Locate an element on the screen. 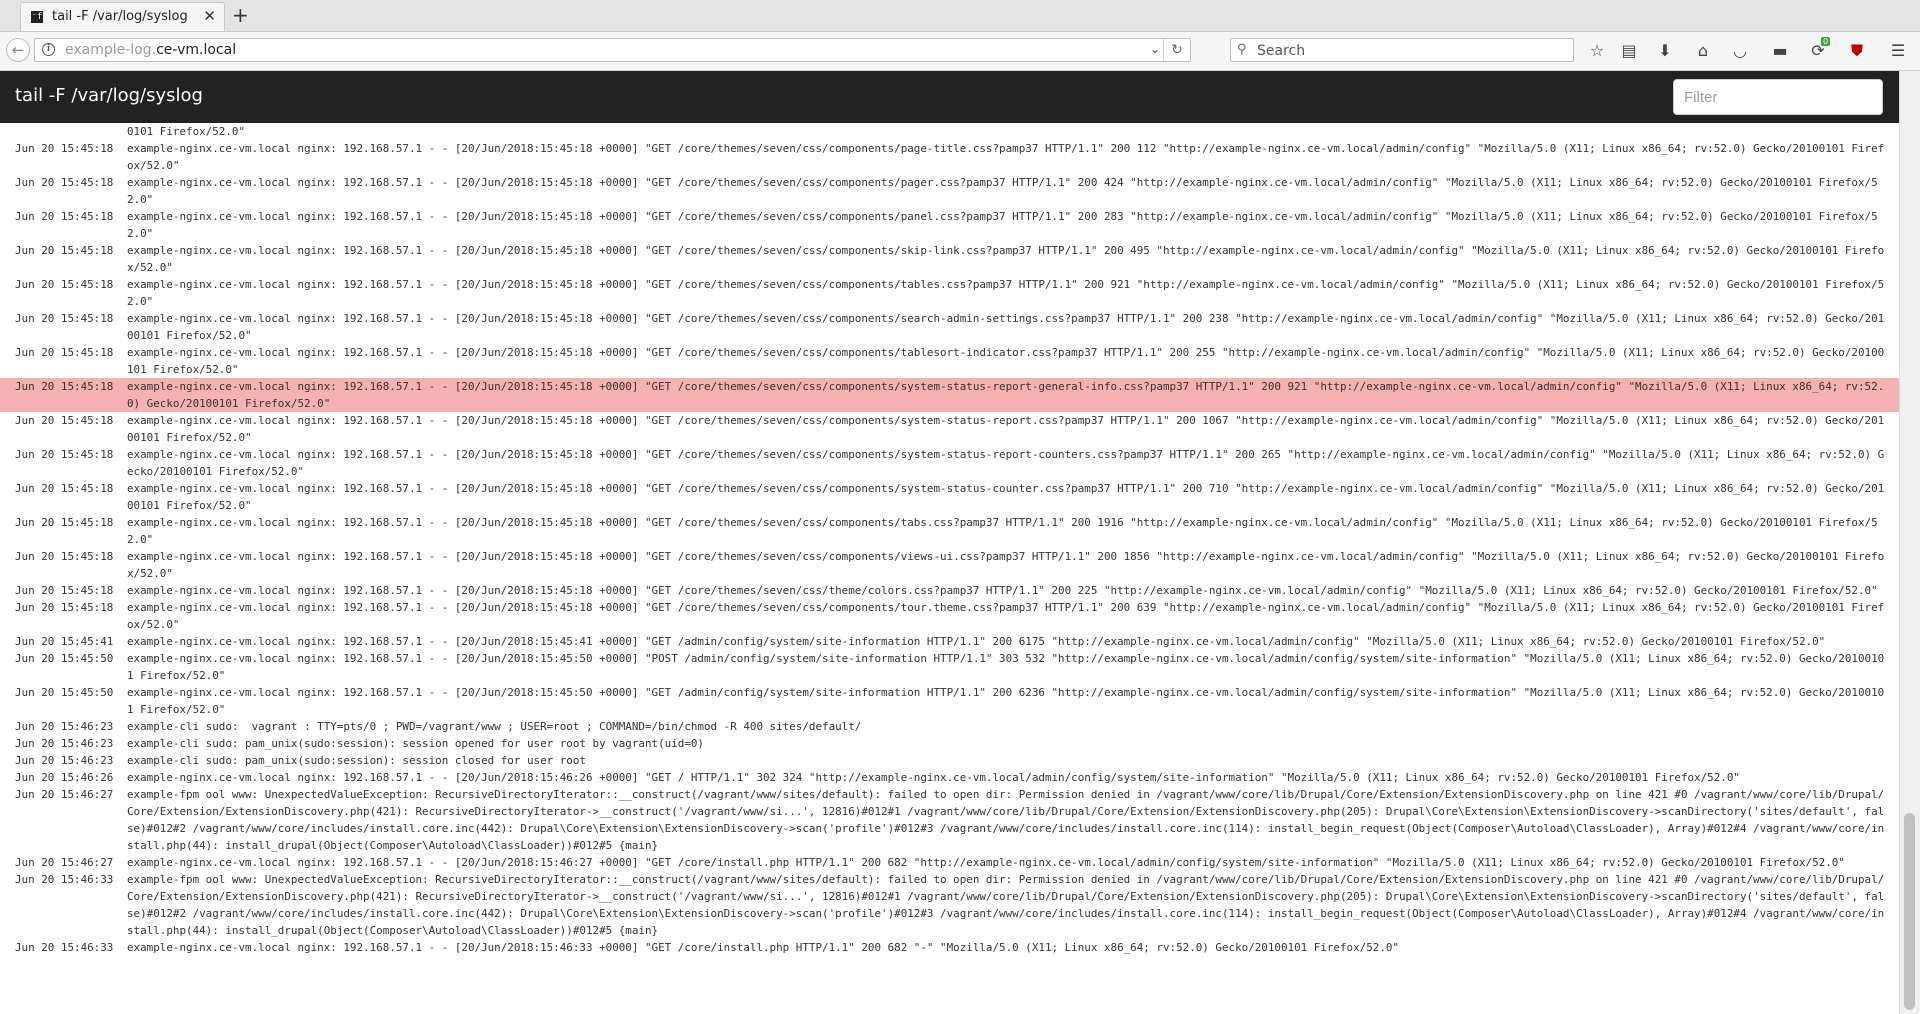  address-bar: i example-log.ce-vm.local ⌄ ↻ is located at coordinates (612, 50).